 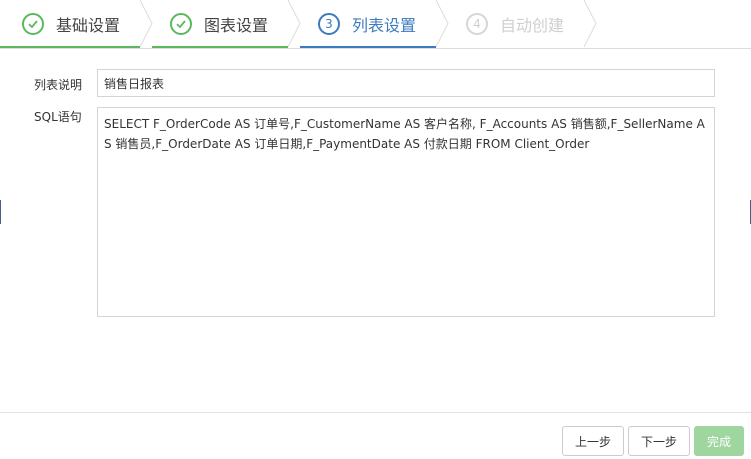 What do you see at coordinates (368, 47) in the screenshot?
I see `step-active-bar` at bounding box center [368, 47].